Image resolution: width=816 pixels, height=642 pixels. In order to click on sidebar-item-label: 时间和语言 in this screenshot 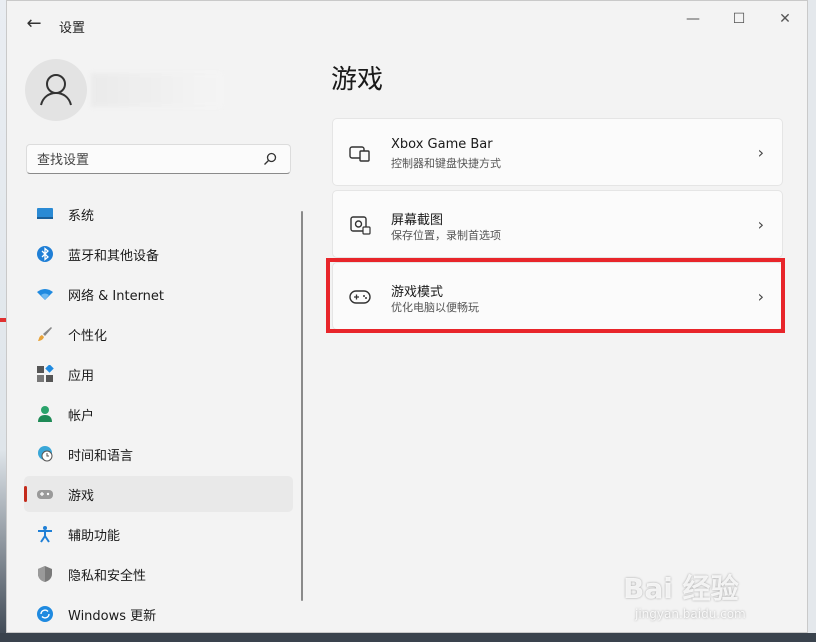, I will do `click(101, 456)`.